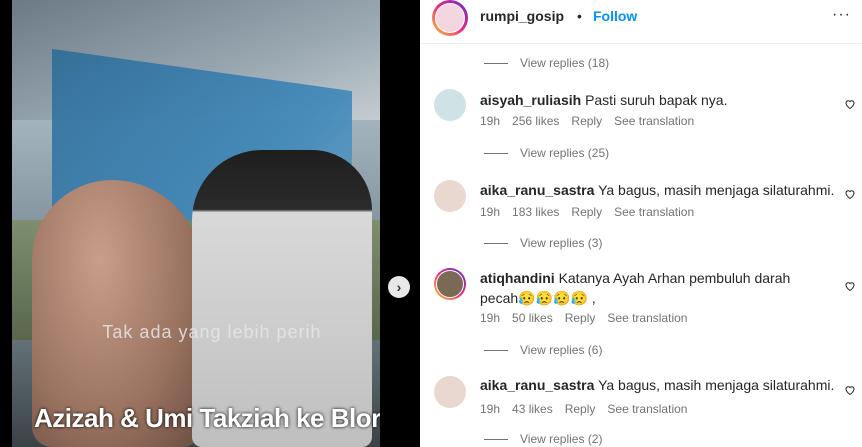 The height and width of the screenshot is (447, 862). What do you see at coordinates (543, 350) in the screenshot?
I see `view-replies-button: View replies (6)` at bounding box center [543, 350].